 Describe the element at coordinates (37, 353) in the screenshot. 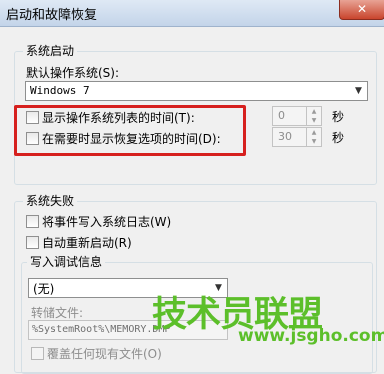

I see `overwrite-checkbox` at that location.